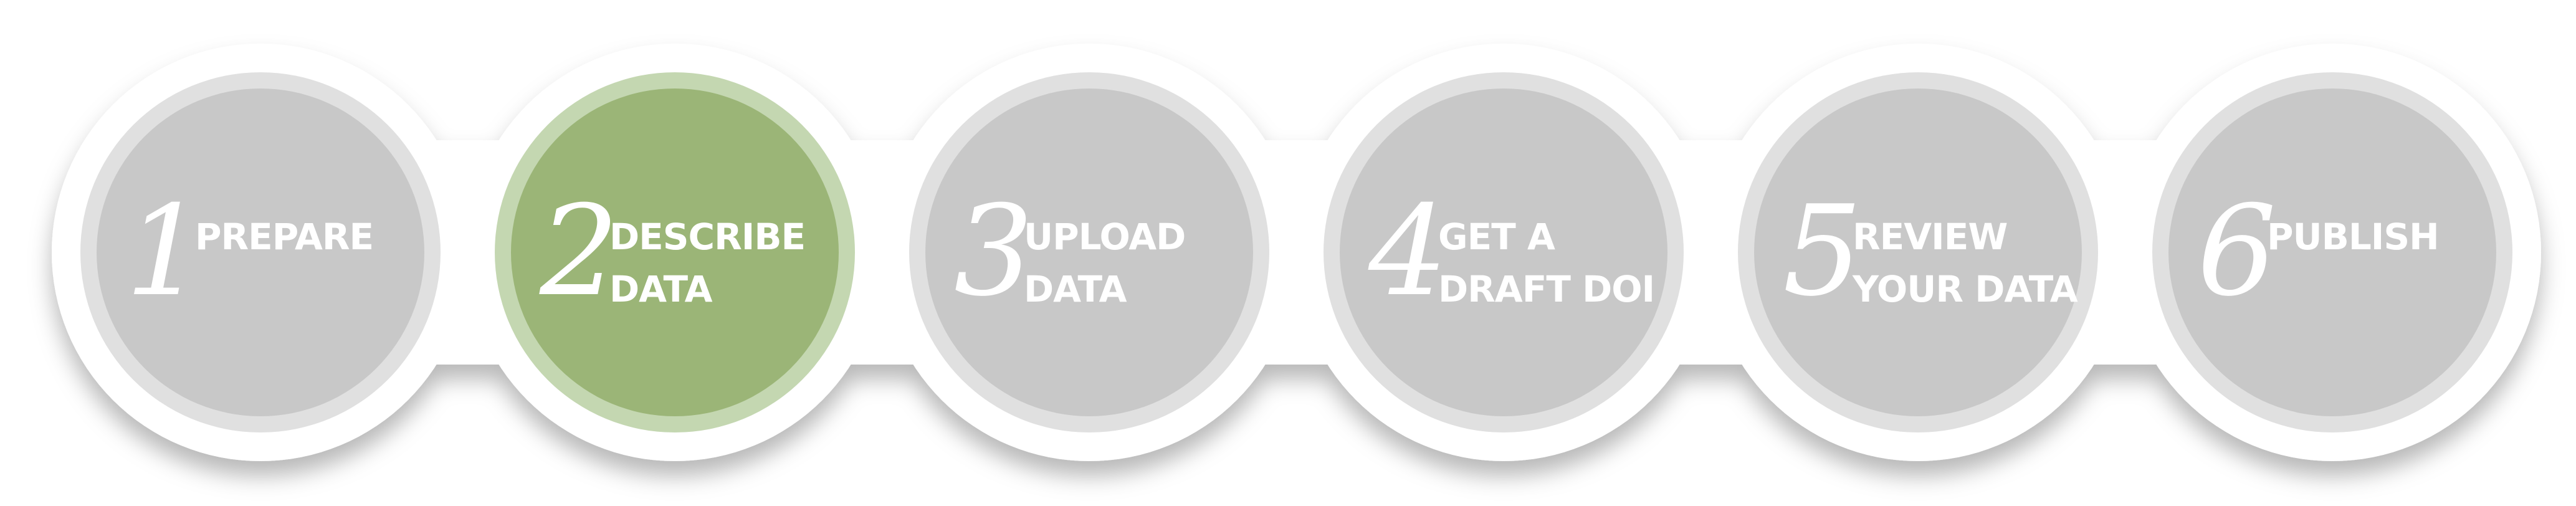  I want to click on step-disc: 5 REVIEW YOUR DATA, so click(1918, 252).